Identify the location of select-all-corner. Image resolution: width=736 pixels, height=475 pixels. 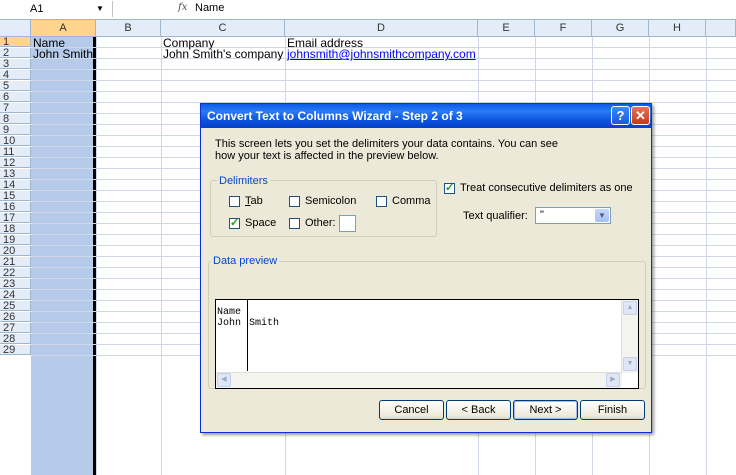
(15, 28).